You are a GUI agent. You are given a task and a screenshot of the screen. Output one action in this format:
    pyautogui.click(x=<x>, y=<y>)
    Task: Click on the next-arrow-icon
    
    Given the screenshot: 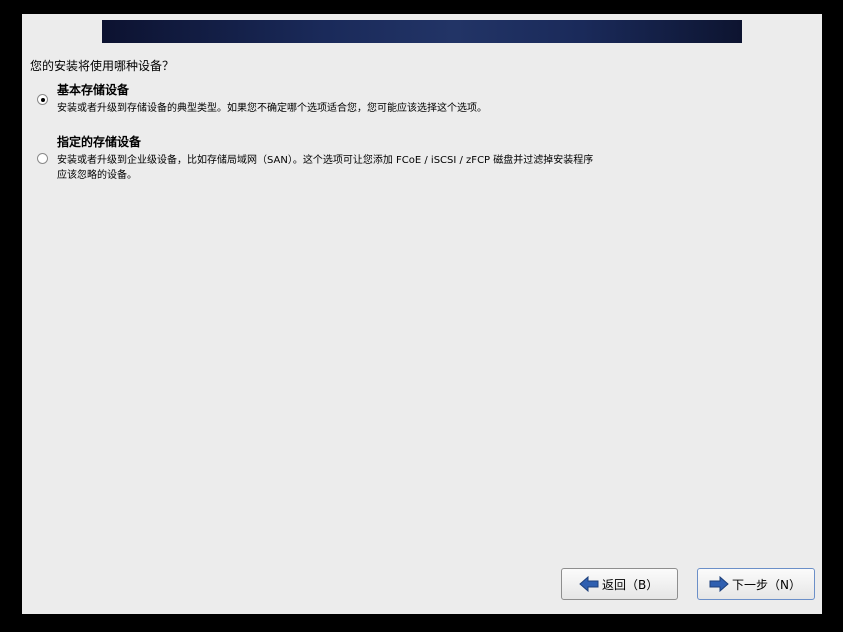 What is the action you would take?
    pyautogui.click(x=719, y=584)
    